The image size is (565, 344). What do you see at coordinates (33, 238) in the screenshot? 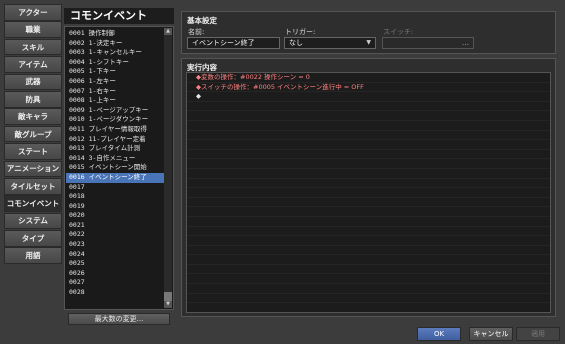
I see `tab-item: タイプ` at bounding box center [33, 238].